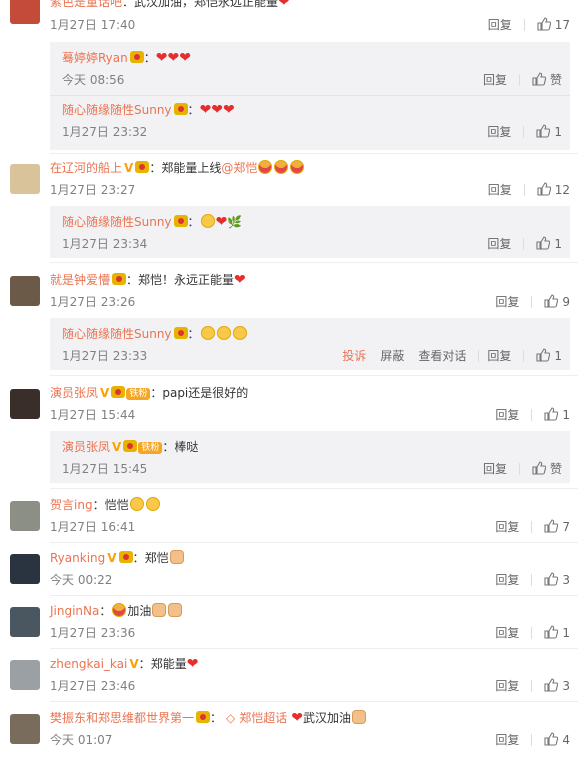 Image resolution: width=578 pixels, height=760 pixels. I want to click on report-button: 投诉, so click(354, 356).